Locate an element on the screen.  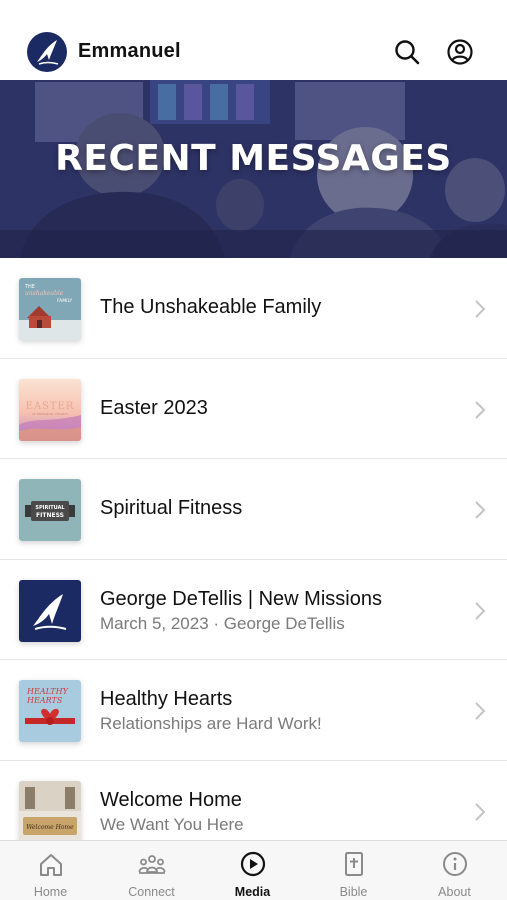
unshakeable-family-thumbnail: THE unshakeable FAMILY is located at coordinates (50, 309).